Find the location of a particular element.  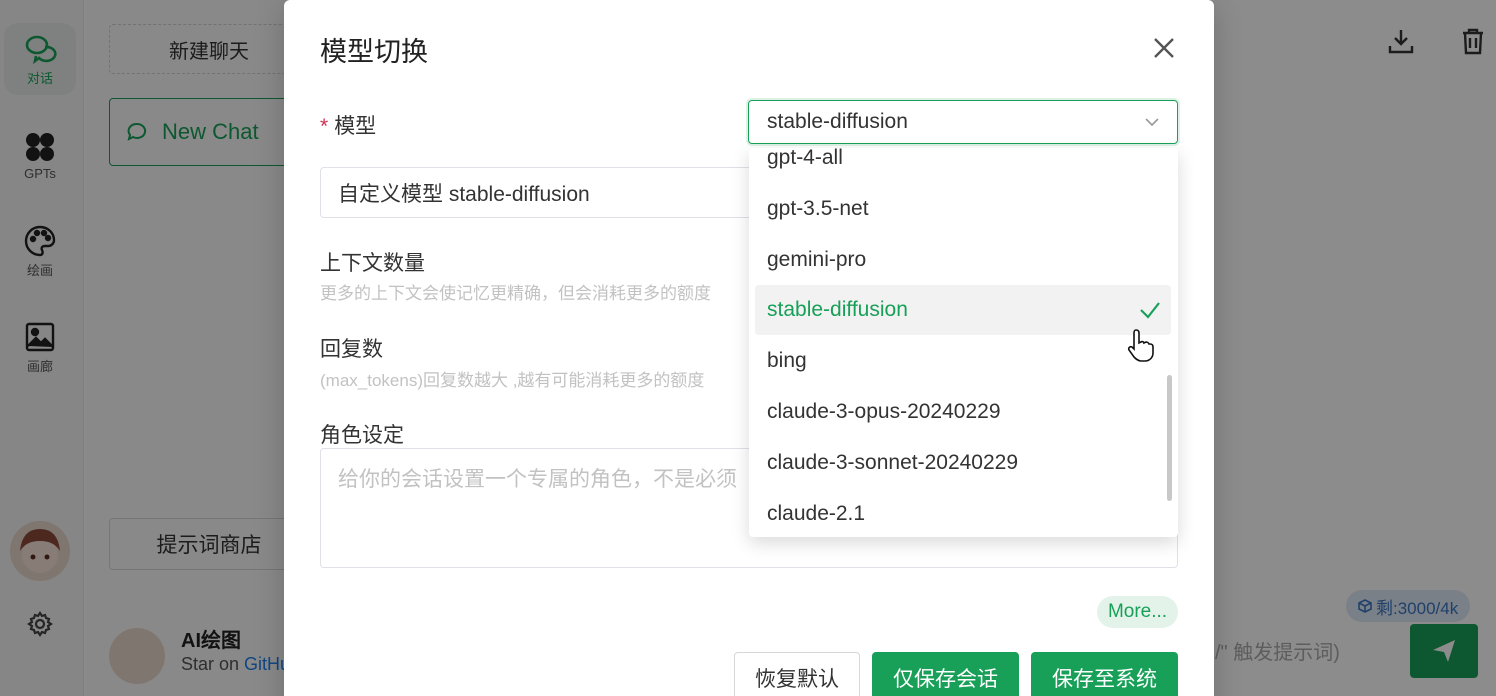

dropdown-option: claude-2.1 is located at coordinates (963, 513).